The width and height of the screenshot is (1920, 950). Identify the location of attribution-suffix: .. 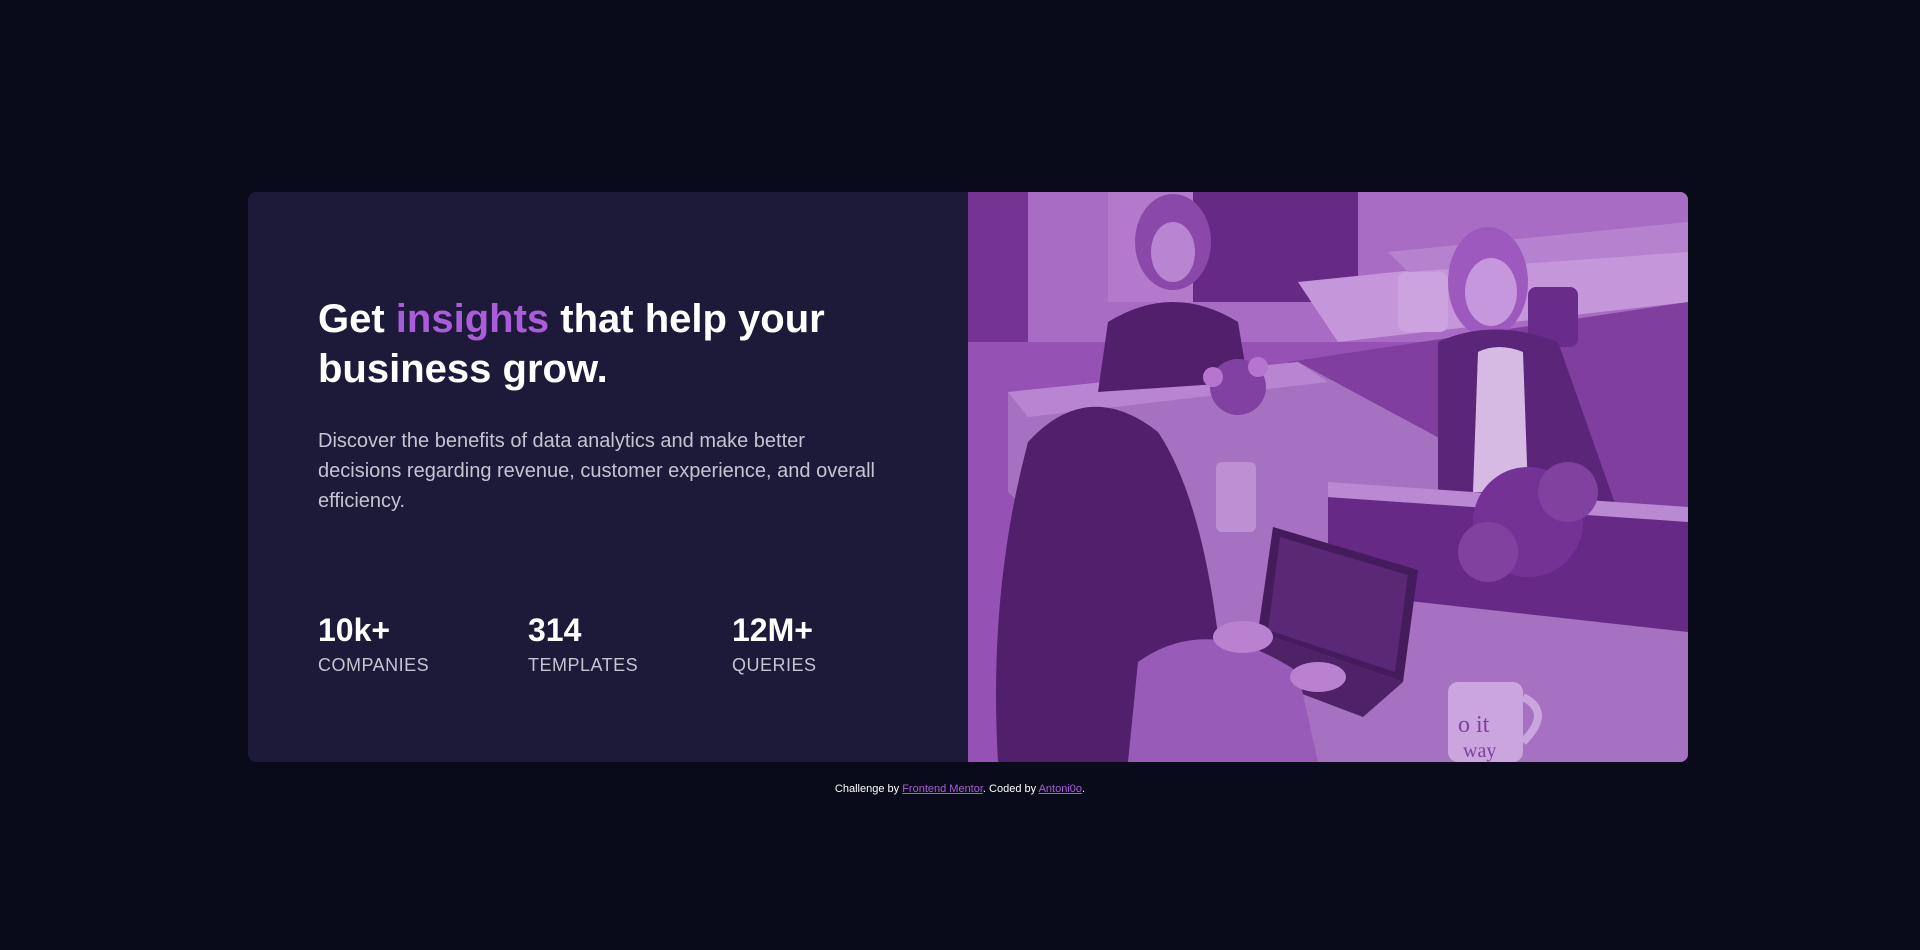
(1084, 789).